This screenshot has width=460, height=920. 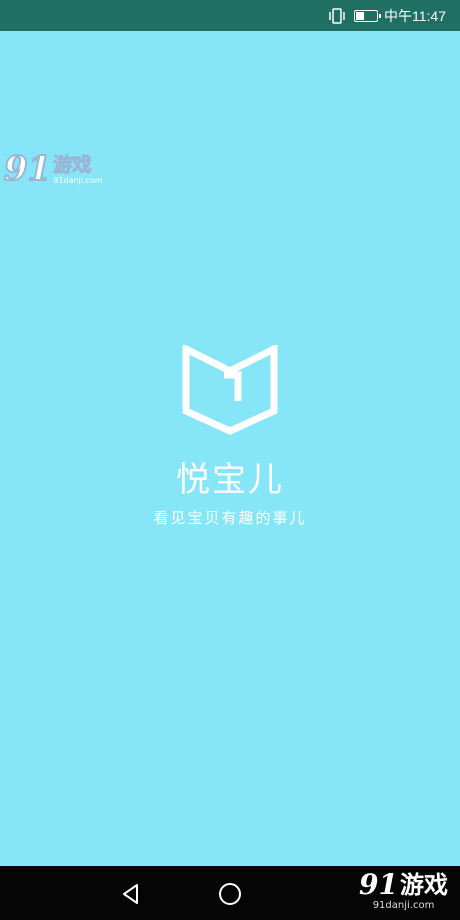 I want to click on app-name: 悦宝儿, so click(x=230, y=480).